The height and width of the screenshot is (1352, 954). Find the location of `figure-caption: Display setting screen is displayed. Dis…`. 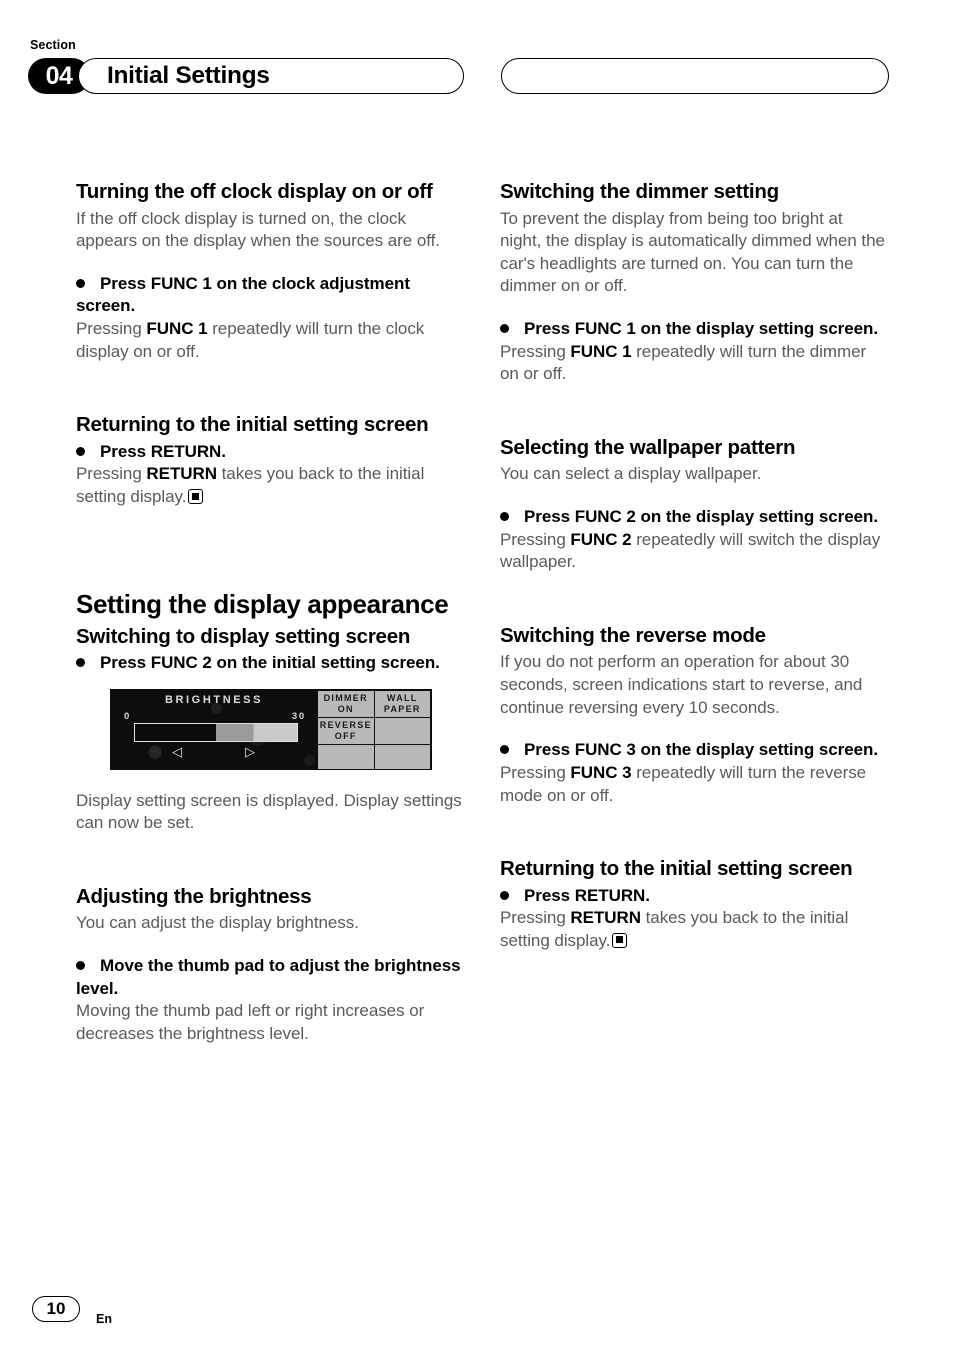

figure-caption: Display setting screen is displayed. Dis… is located at coordinates (269, 811).